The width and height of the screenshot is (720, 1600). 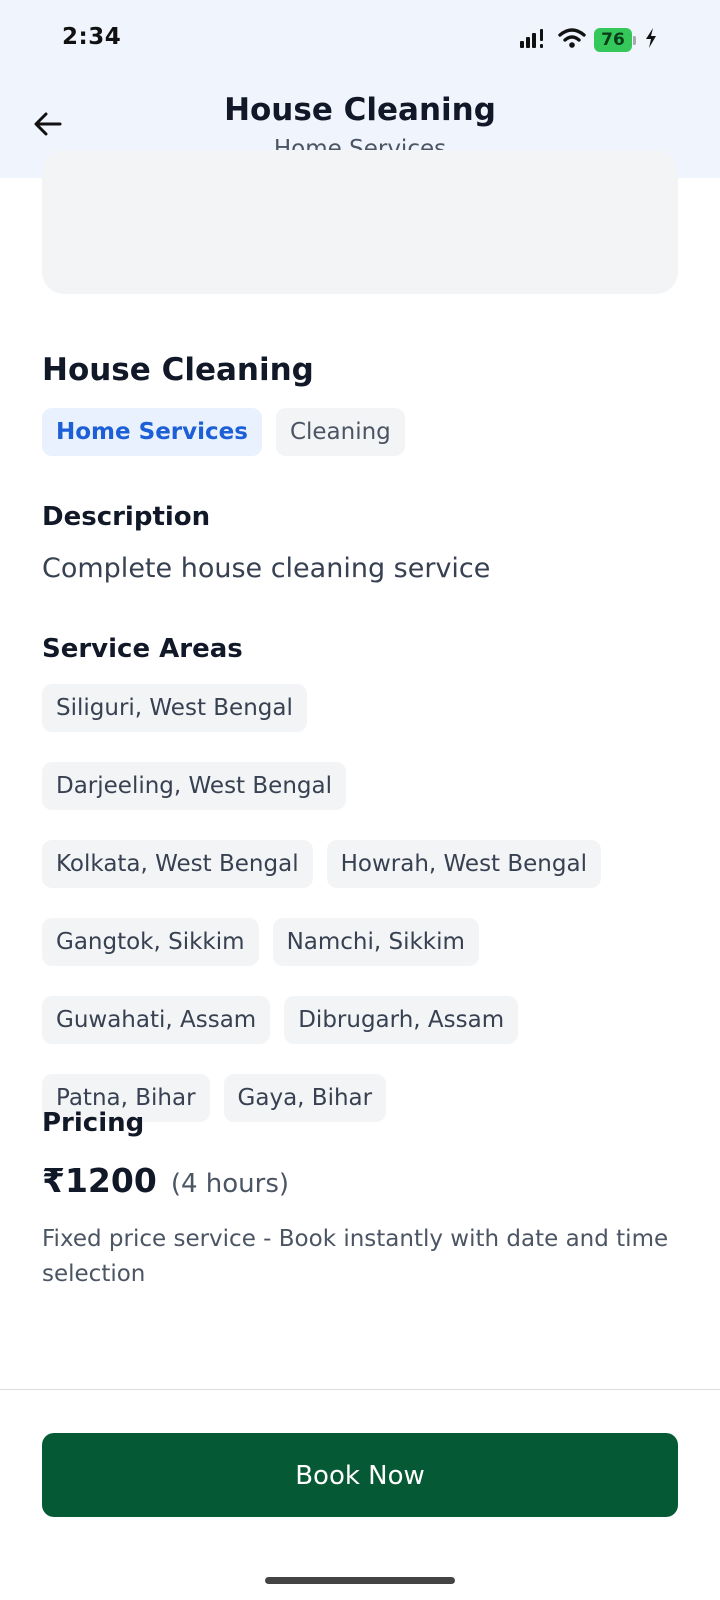 I want to click on status-bar: 2:34 76, so click(x=360, y=40).